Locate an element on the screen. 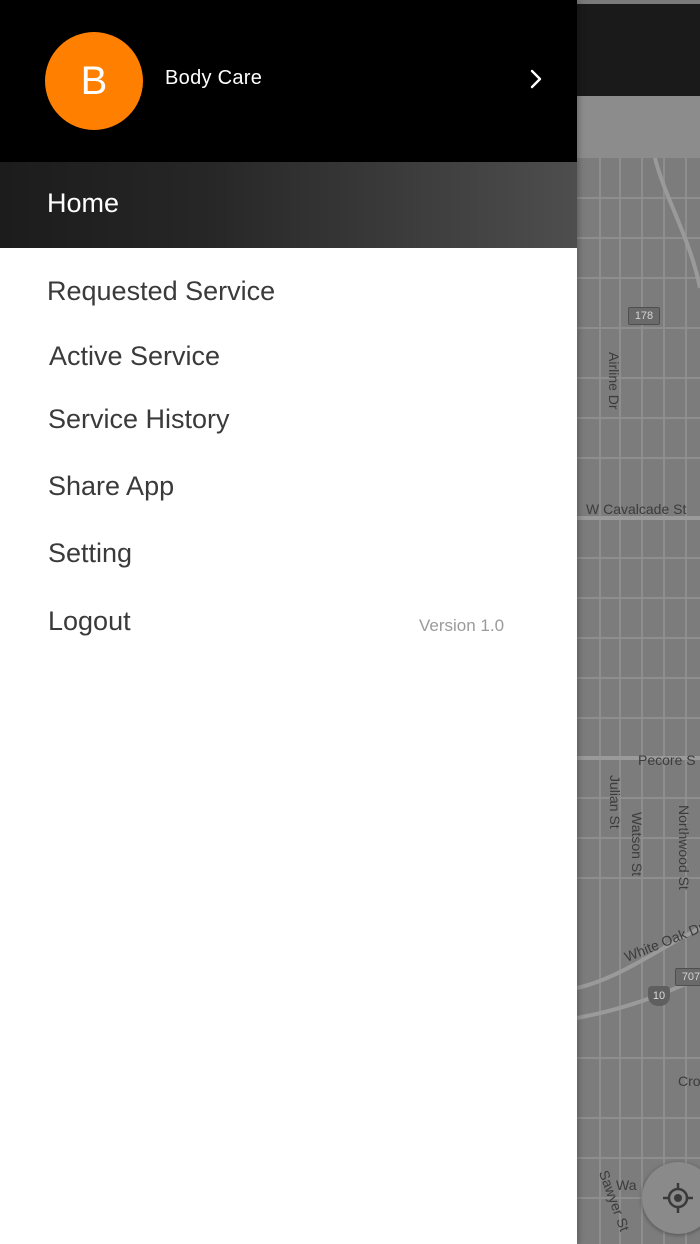 The image size is (700, 1244). map-label-pecore: Pecore S is located at coordinates (667, 760).